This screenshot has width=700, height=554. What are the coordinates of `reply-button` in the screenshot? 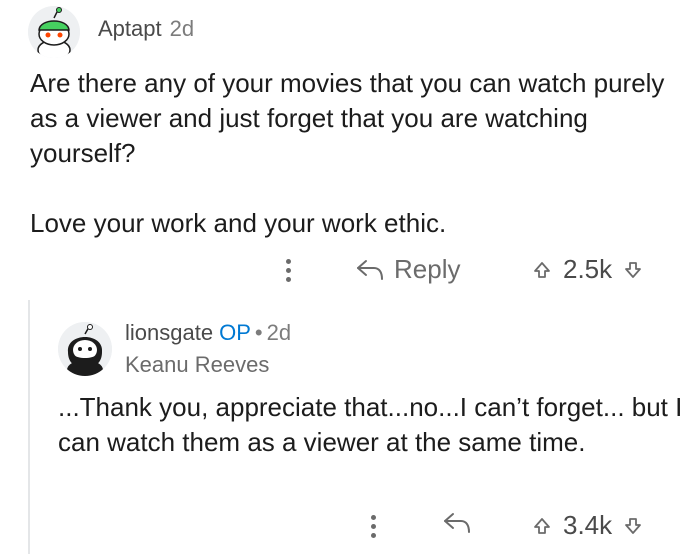 It's located at (457, 523).